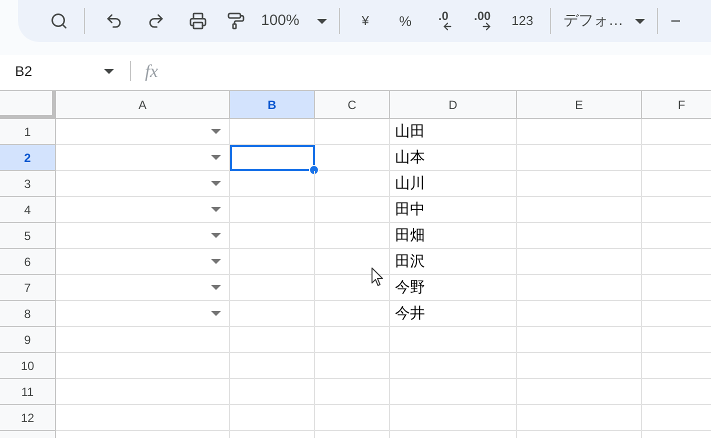 The width and height of the screenshot is (711, 438). Describe the element at coordinates (453, 158) in the screenshot. I see `table-cell: 山本` at that location.